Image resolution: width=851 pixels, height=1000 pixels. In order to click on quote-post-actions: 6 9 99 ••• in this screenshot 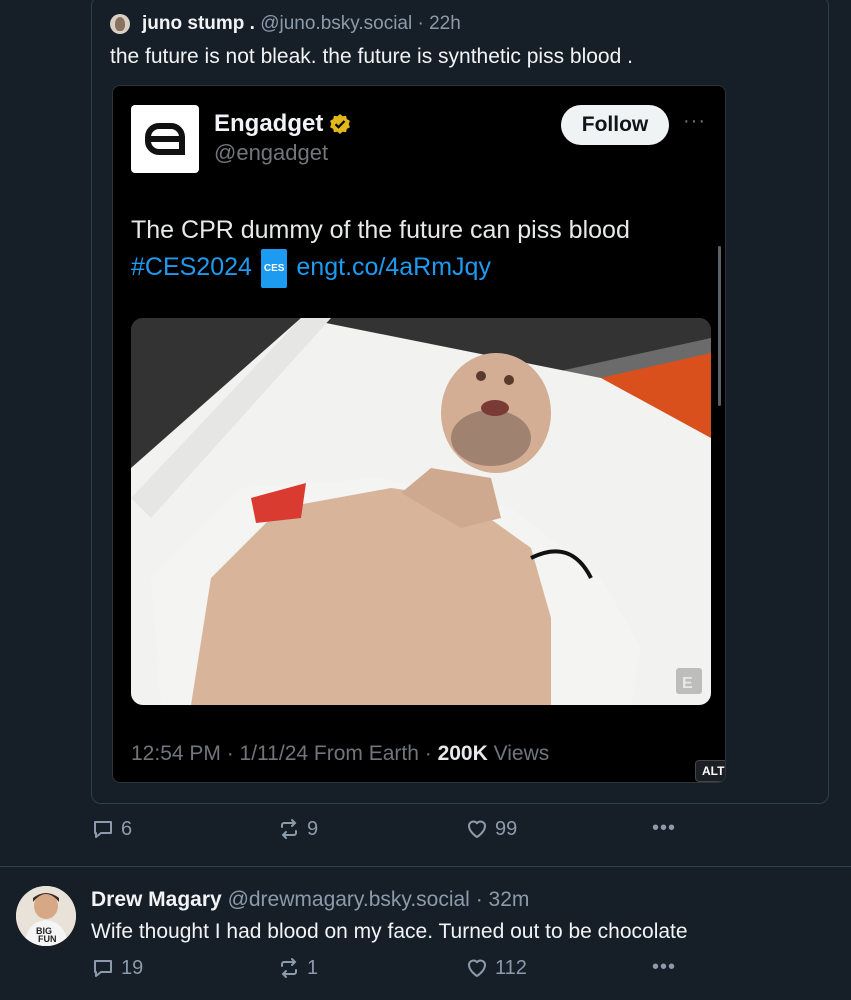, I will do `click(425, 832)`.